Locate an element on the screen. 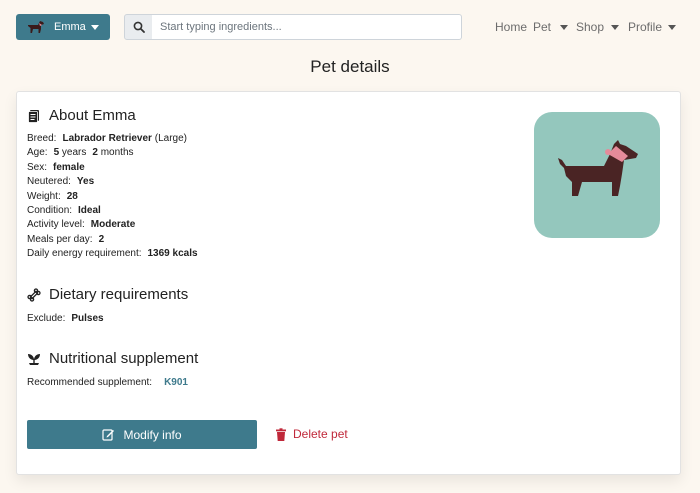 This screenshot has width=700, height=493. modify-info-label: Modify info is located at coordinates (152, 434).